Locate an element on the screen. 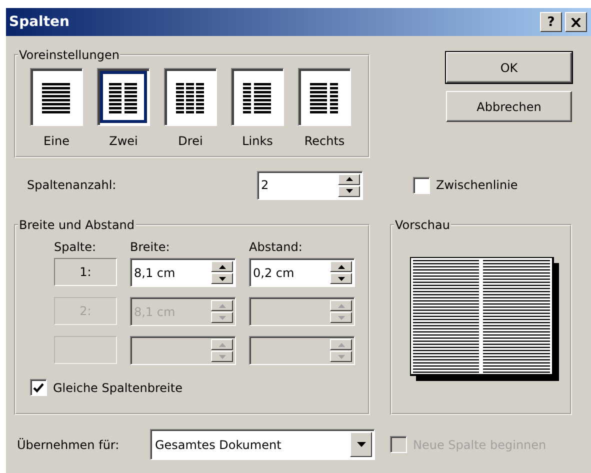  group-title: Vorschau is located at coordinates (422, 225).